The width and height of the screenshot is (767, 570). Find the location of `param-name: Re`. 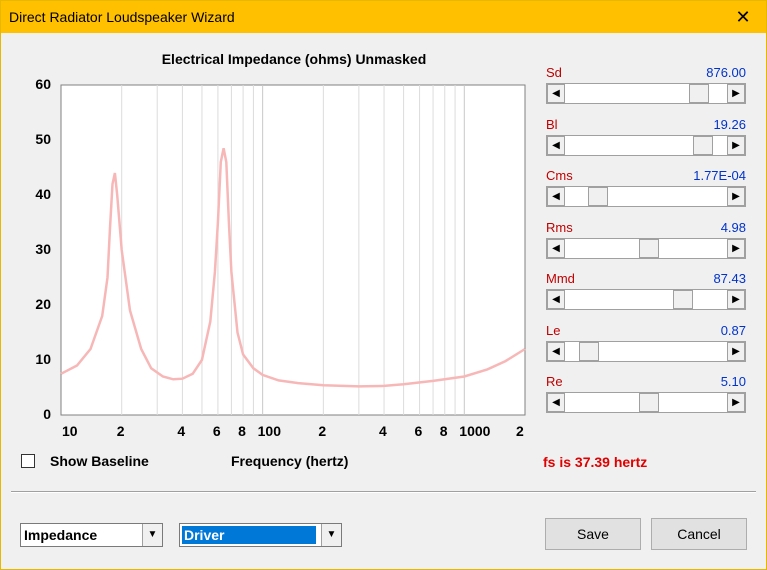

param-name: Re is located at coordinates (554, 381).